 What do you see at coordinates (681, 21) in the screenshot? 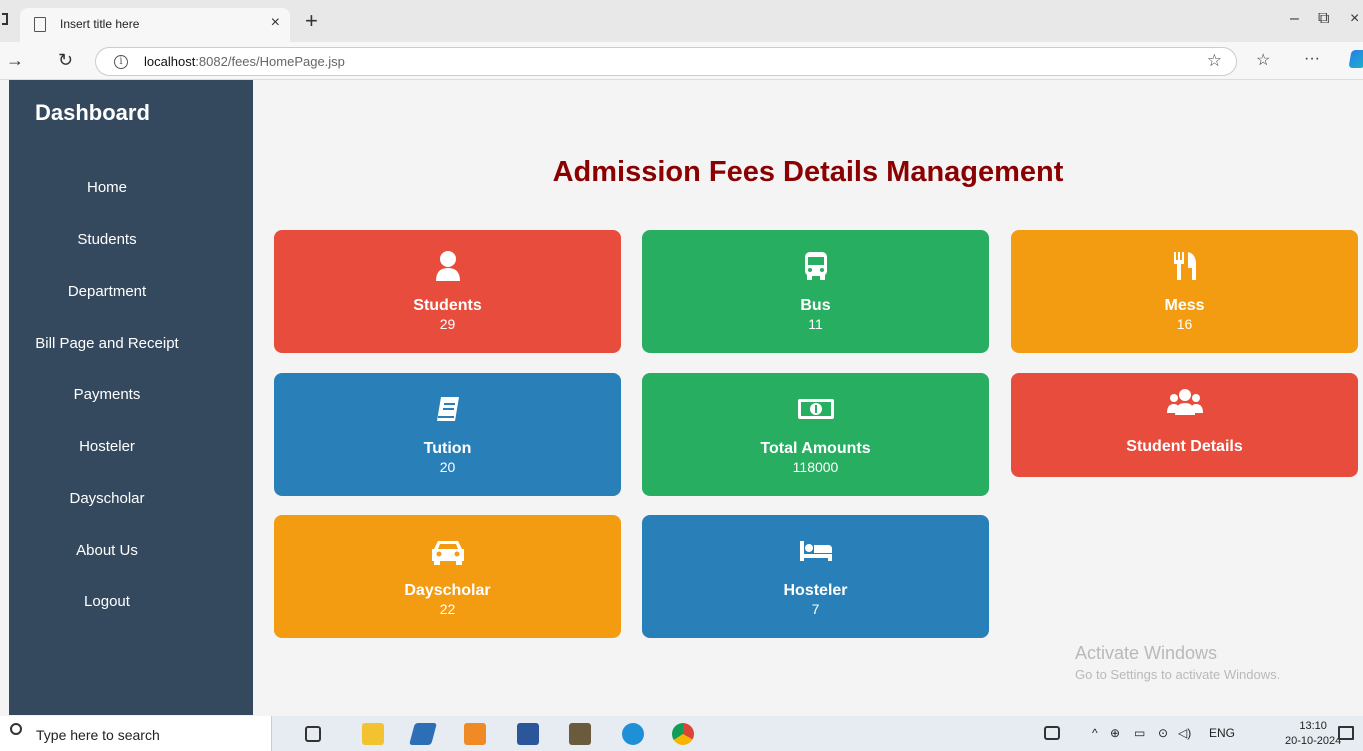
I see `browser-tab-bar: Insert title here × + – ⧉ ×` at bounding box center [681, 21].